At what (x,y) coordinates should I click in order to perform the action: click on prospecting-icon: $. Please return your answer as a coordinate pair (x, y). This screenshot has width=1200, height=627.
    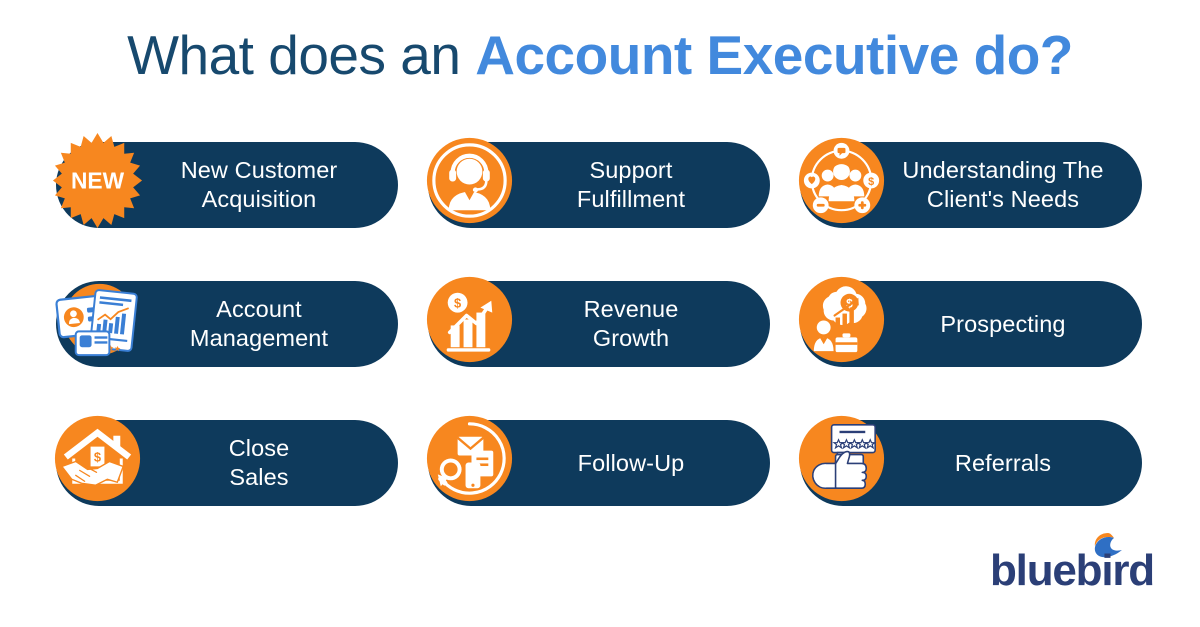
    Looking at the image, I should click on (841, 319).